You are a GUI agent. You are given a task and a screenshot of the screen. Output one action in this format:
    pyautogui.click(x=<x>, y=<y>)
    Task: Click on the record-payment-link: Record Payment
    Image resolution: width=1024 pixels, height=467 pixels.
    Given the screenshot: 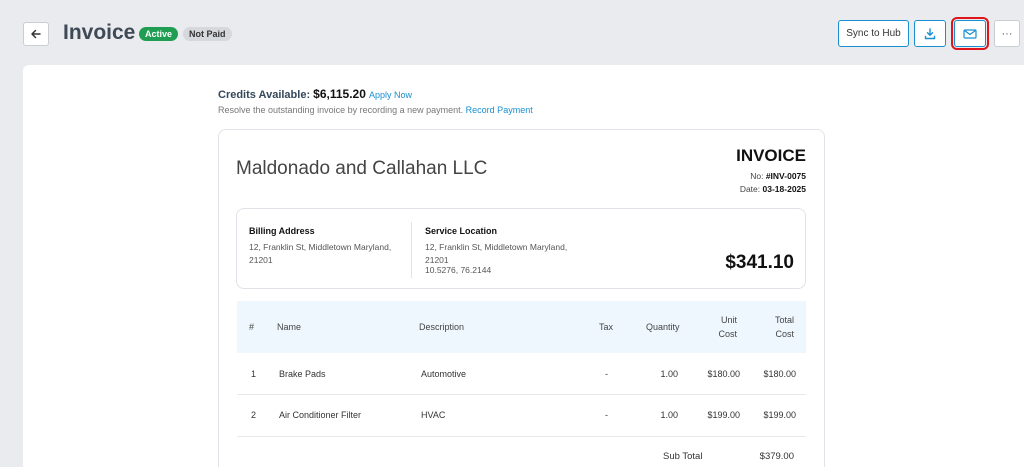 What is the action you would take?
    pyautogui.click(x=499, y=110)
    